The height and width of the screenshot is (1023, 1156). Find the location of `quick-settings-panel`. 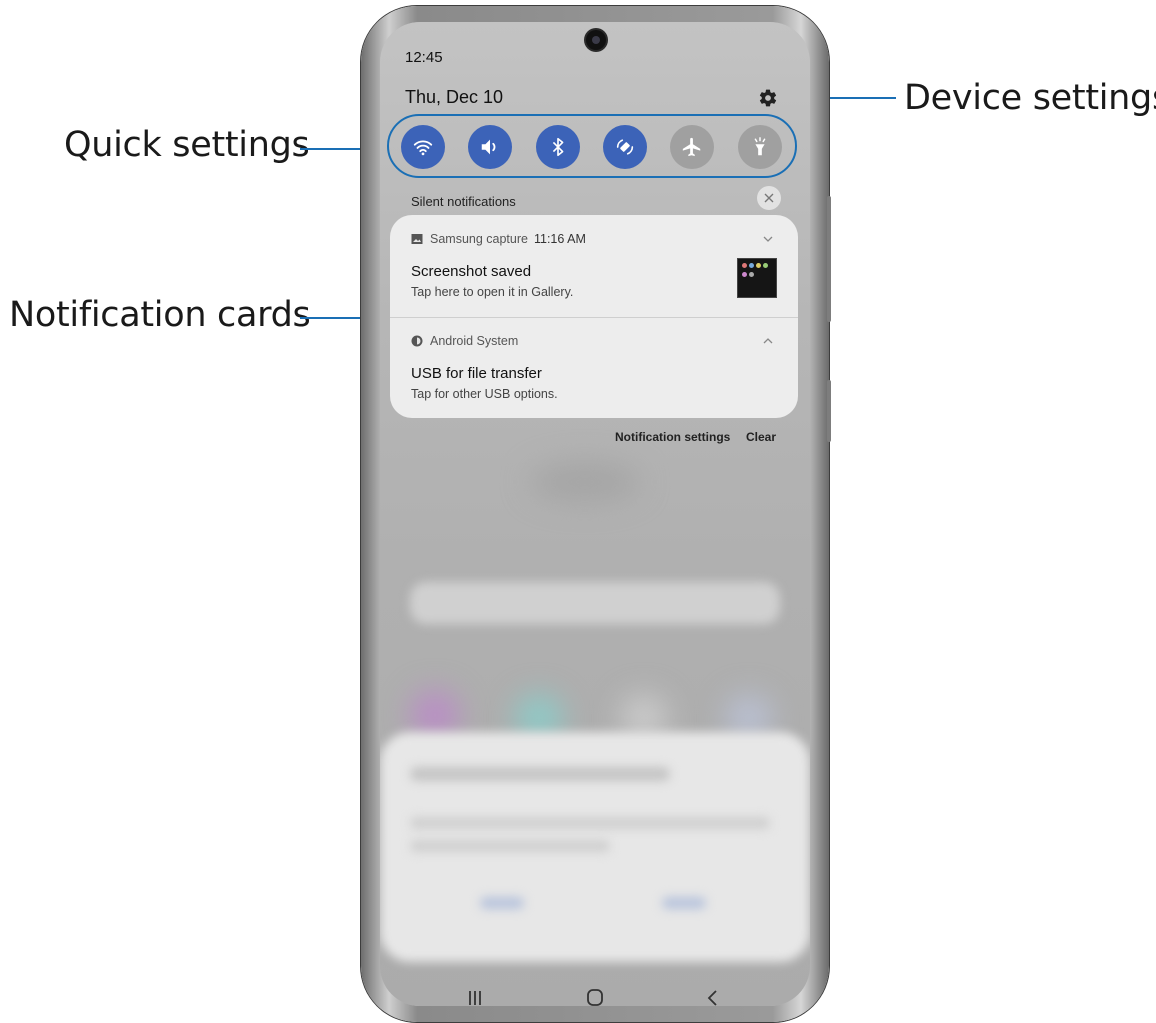

quick-settings-panel is located at coordinates (597, 147).